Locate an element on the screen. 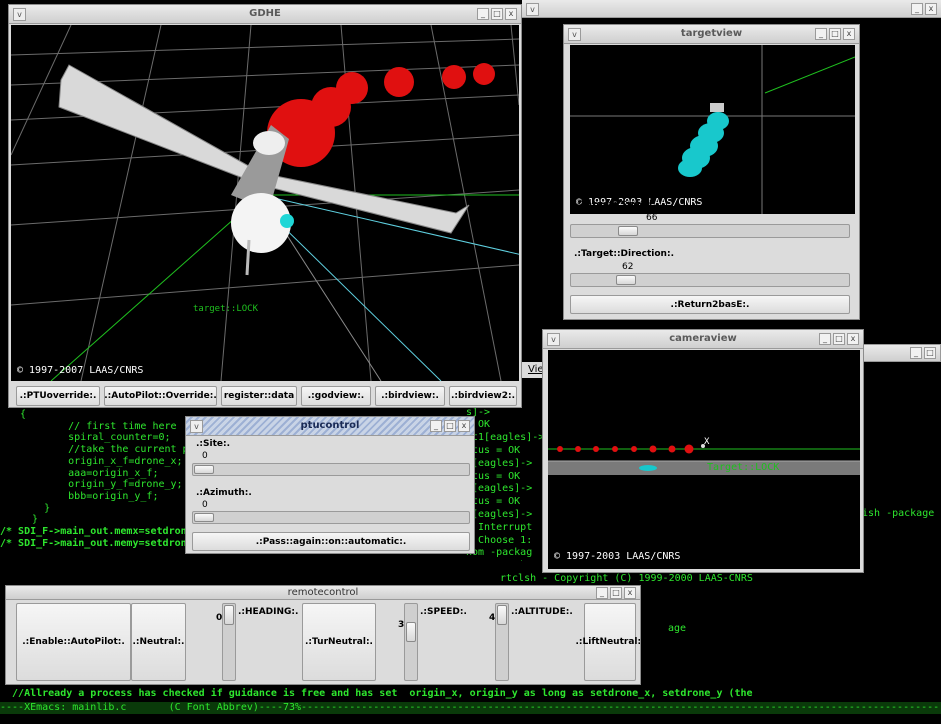 The height and width of the screenshot is (724, 941). autopilot-override-button: .:AutoPilot::Override:. is located at coordinates (160, 396).